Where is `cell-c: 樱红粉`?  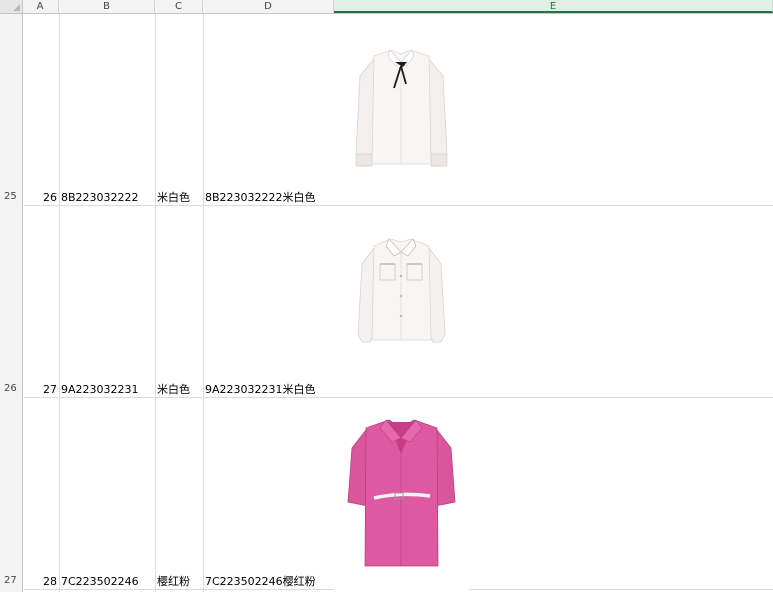 cell-c: 樱红粉 is located at coordinates (180, 582).